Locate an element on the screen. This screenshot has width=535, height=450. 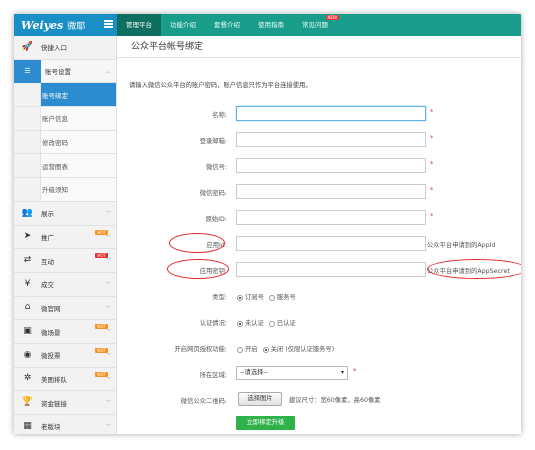
field-label: 微信号: is located at coordinates (216, 167).